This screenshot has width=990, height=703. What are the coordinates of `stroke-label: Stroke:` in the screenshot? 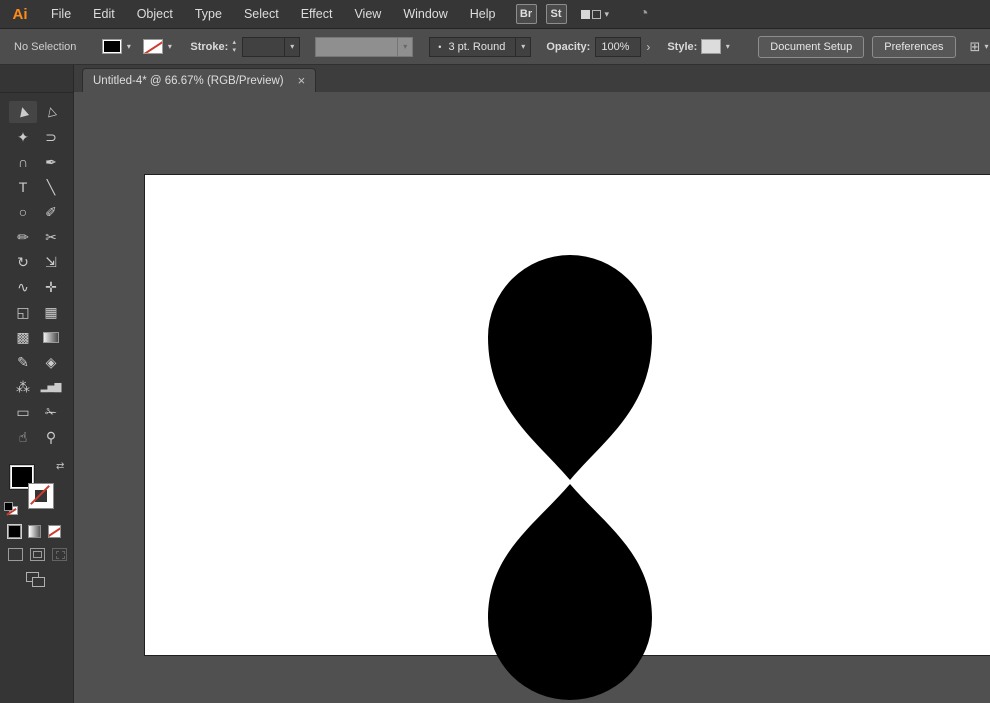 It's located at (209, 46).